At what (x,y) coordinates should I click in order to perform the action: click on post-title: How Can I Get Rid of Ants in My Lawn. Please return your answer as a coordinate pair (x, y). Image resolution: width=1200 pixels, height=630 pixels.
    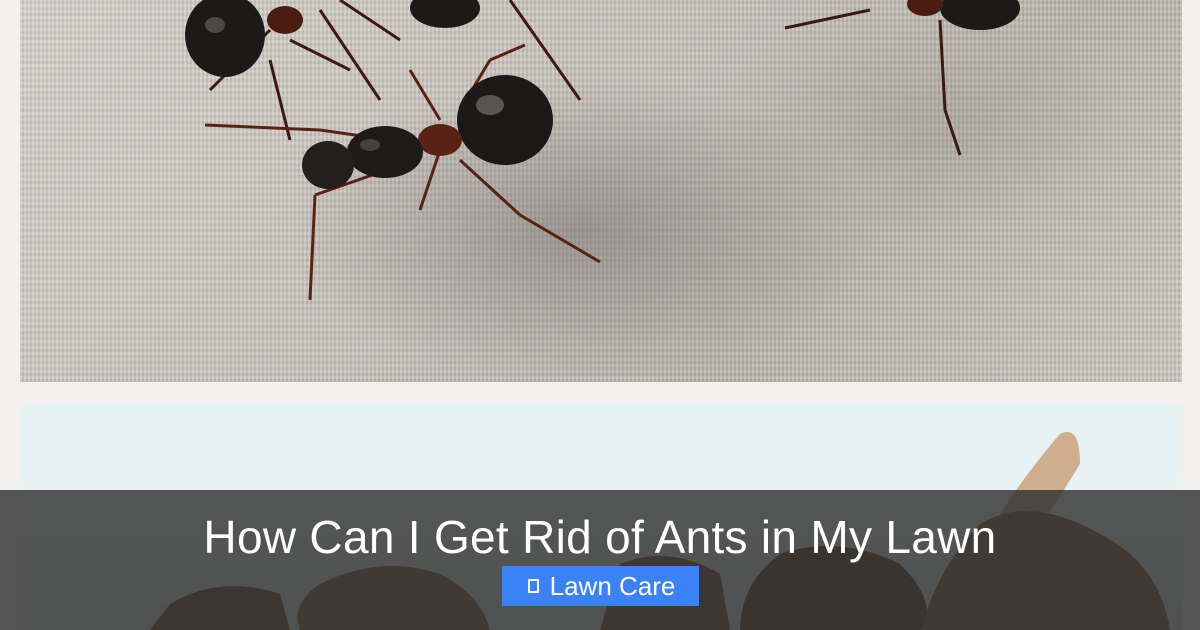
    Looking at the image, I should click on (600, 537).